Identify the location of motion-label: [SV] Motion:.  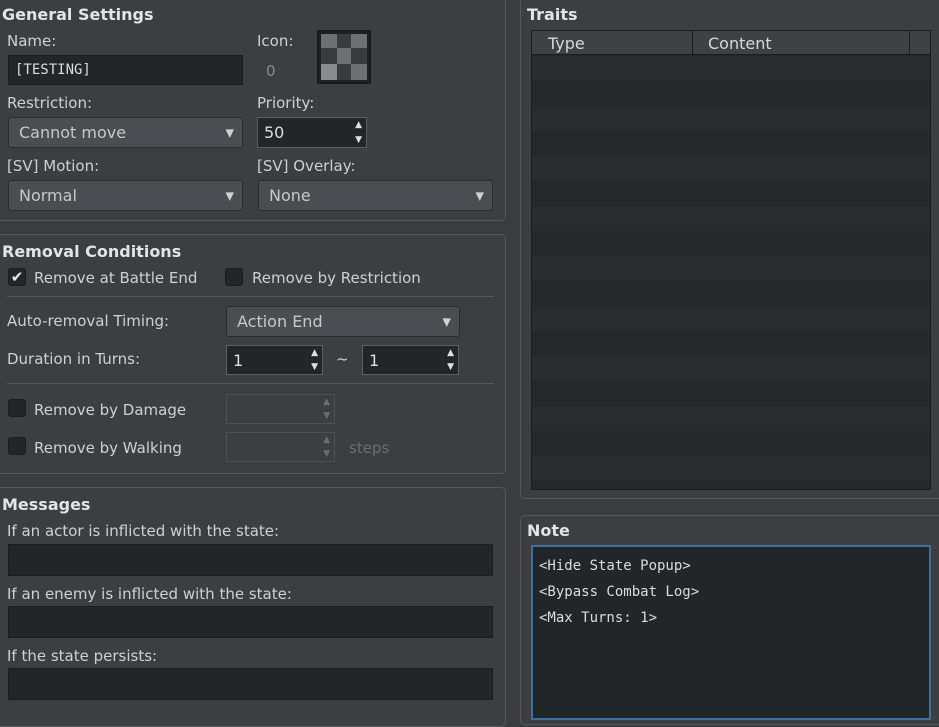
(53, 166).